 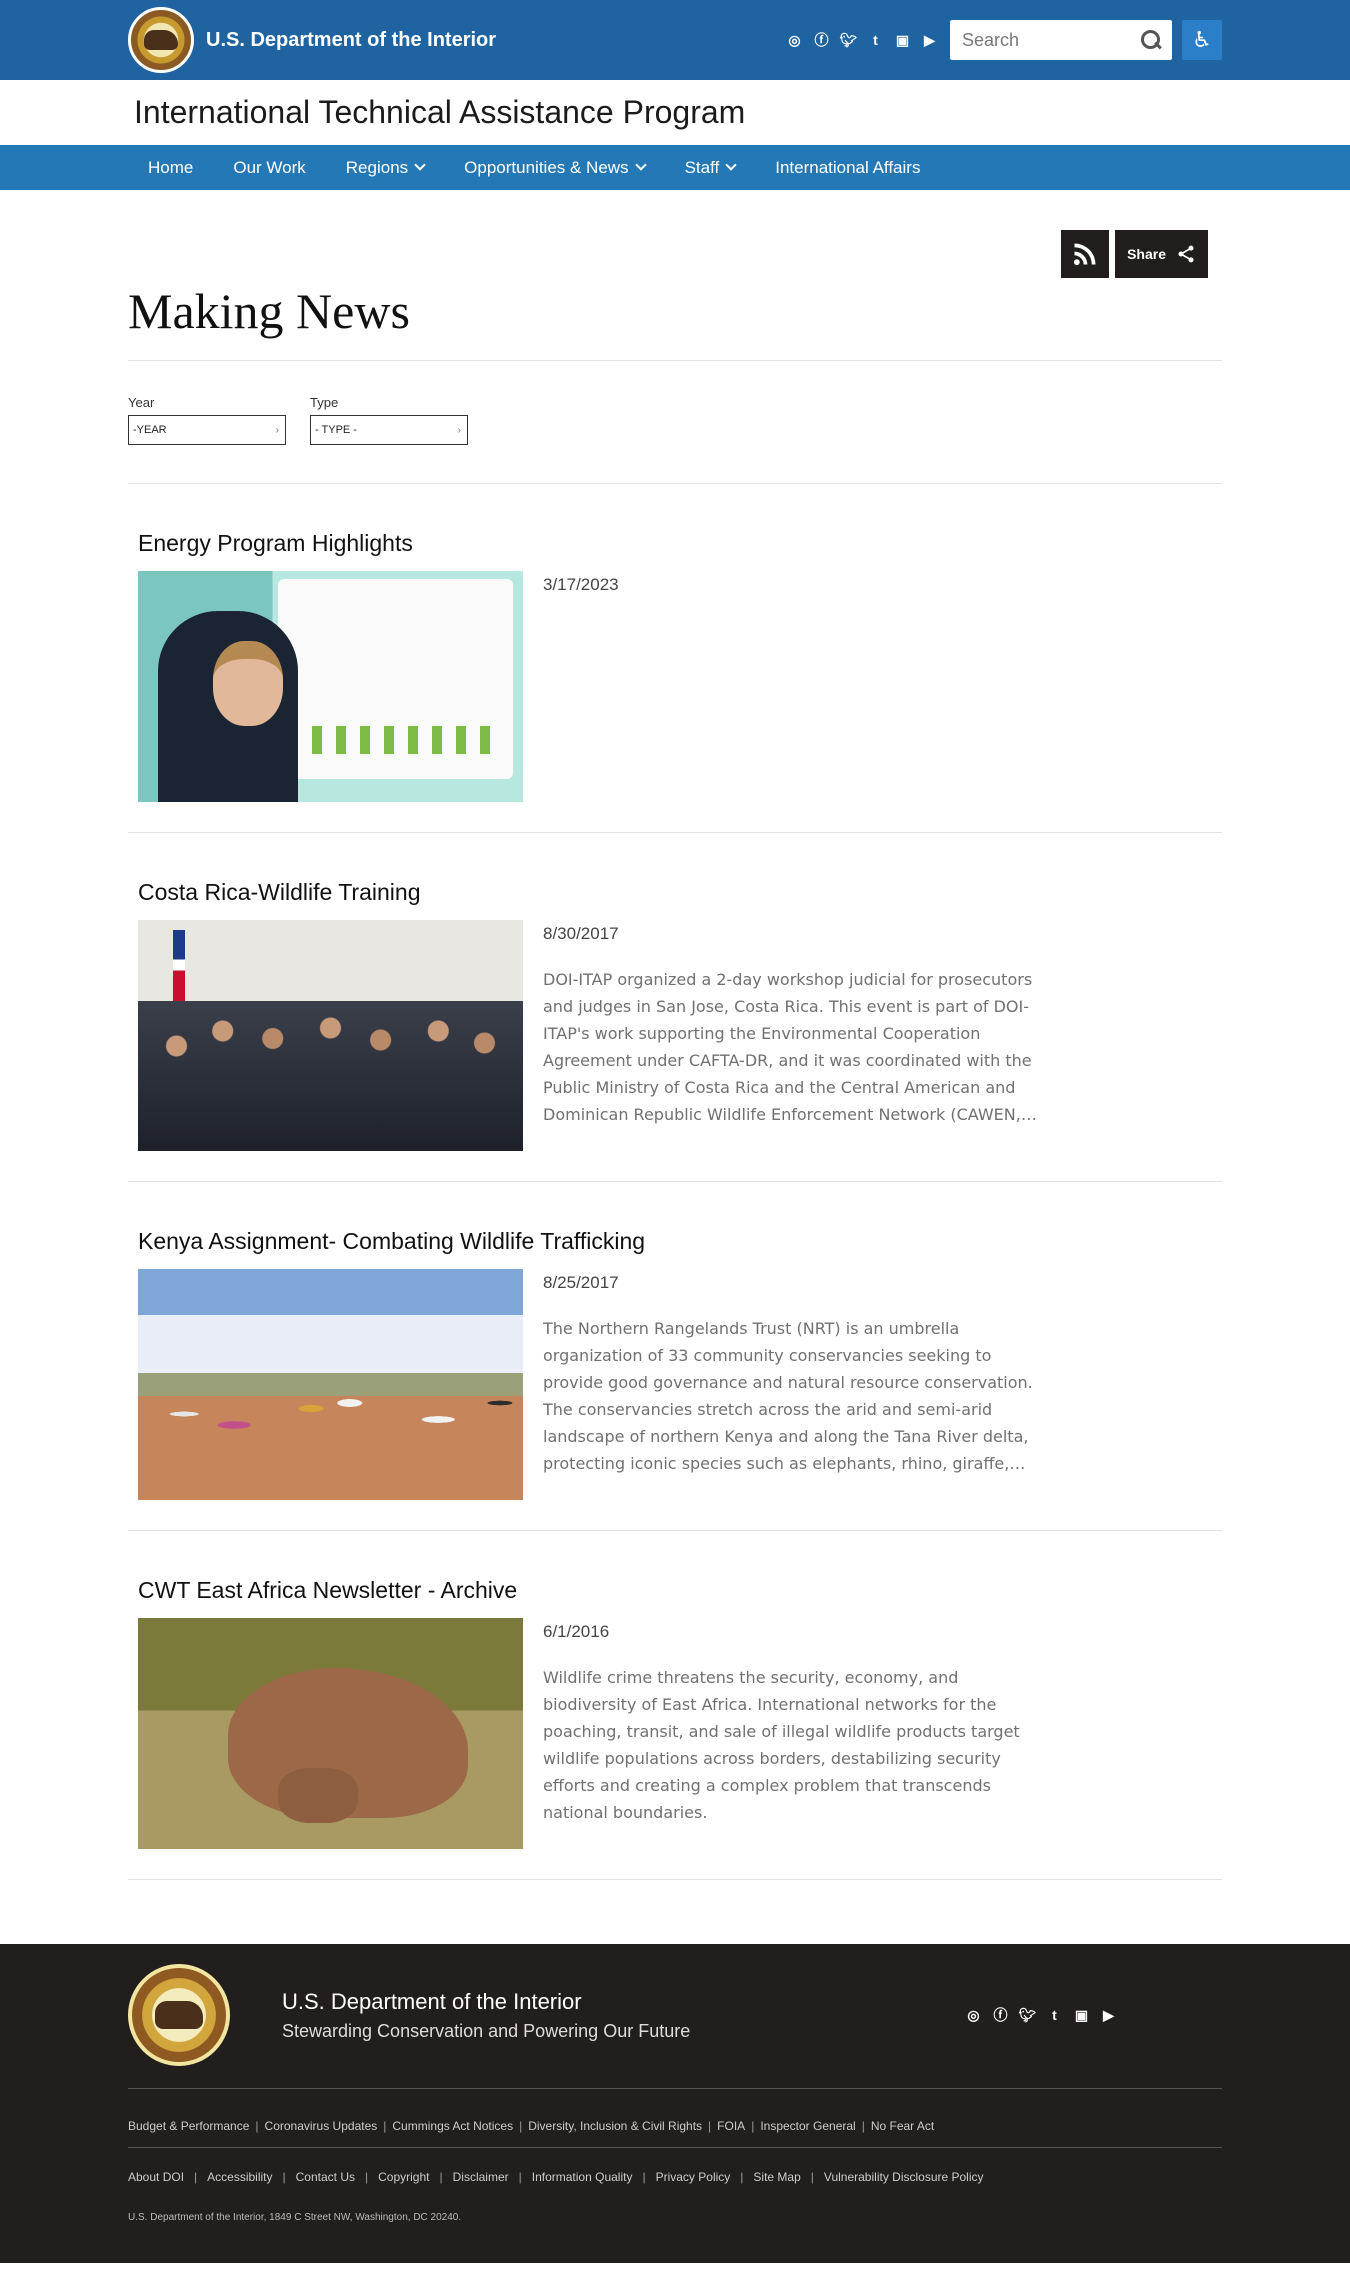 I want to click on nav-our-work: Our Work, so click(x=269, y=168).